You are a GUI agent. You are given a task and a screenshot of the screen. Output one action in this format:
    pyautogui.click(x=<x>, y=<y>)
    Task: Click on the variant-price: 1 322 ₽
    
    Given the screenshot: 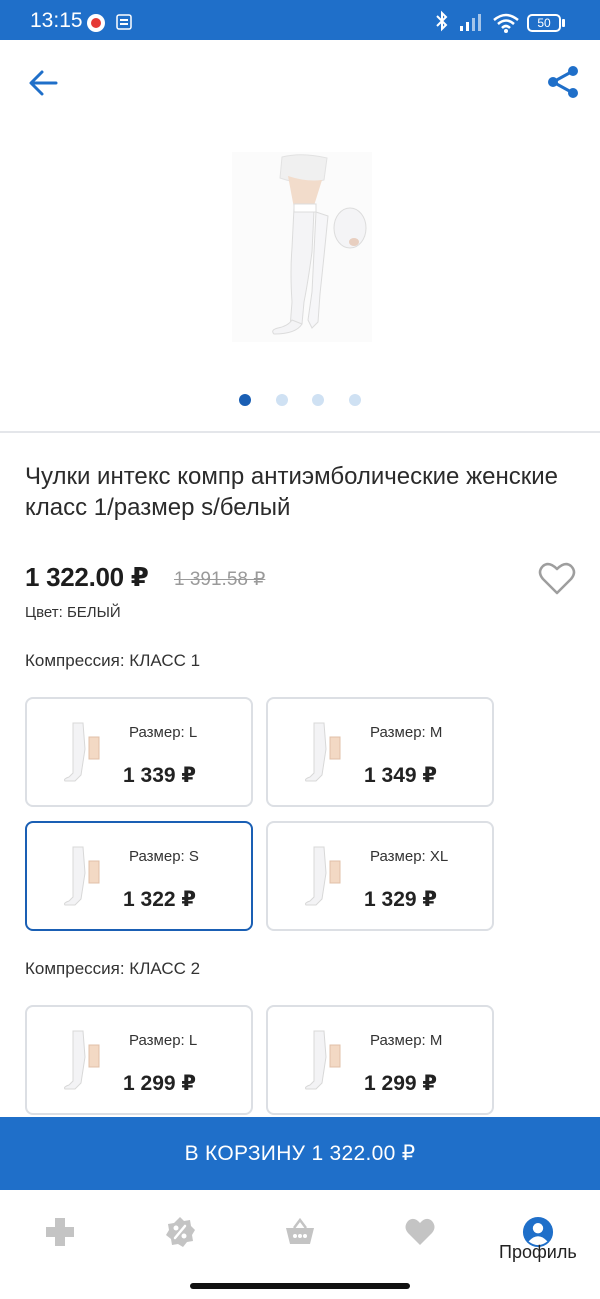 What is the action you would take?
    pyautogui.click(x=159, y=899)
    